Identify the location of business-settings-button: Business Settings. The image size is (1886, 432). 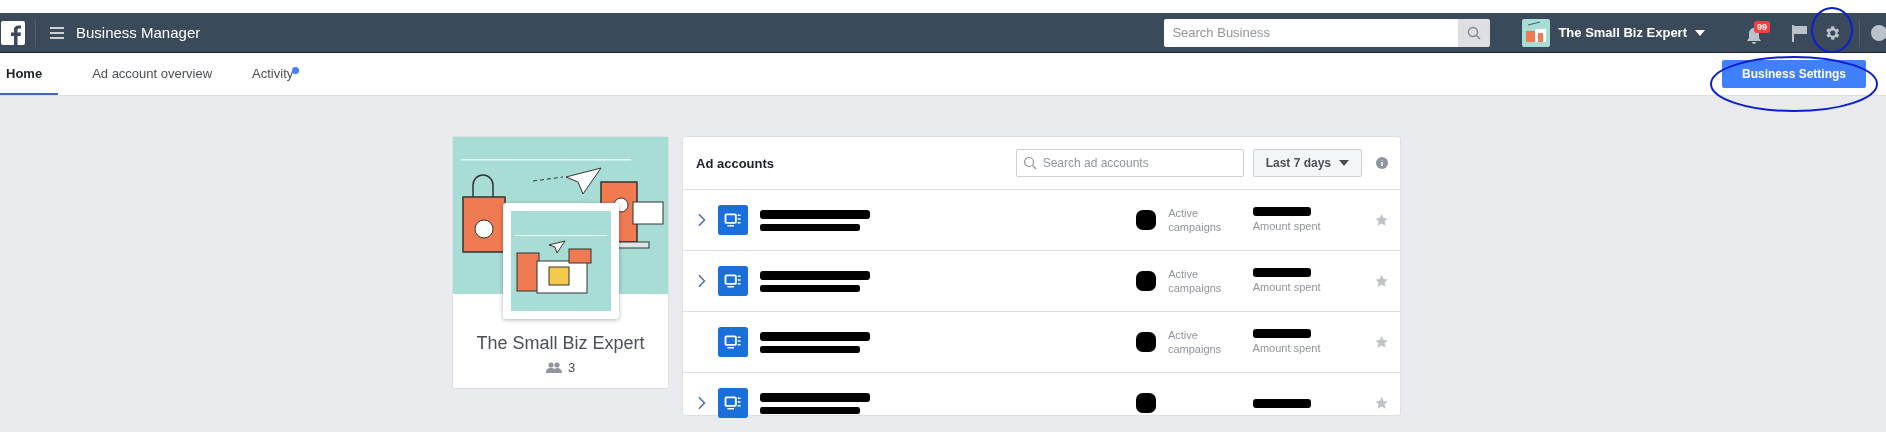
(1793, 74).